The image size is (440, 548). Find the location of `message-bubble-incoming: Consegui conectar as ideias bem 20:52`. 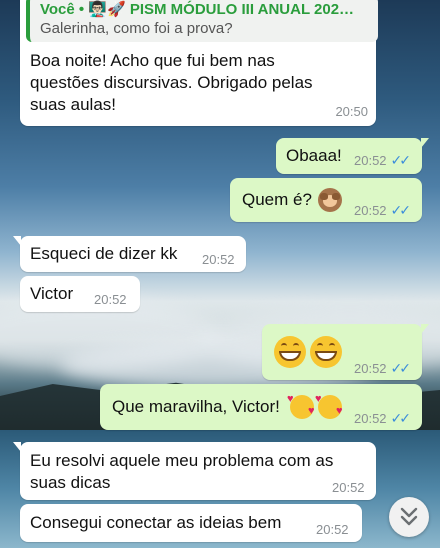

message-bubble-incoming: Consegui conectar as ideias bem 20:52 is located at coordinates (191, 523).